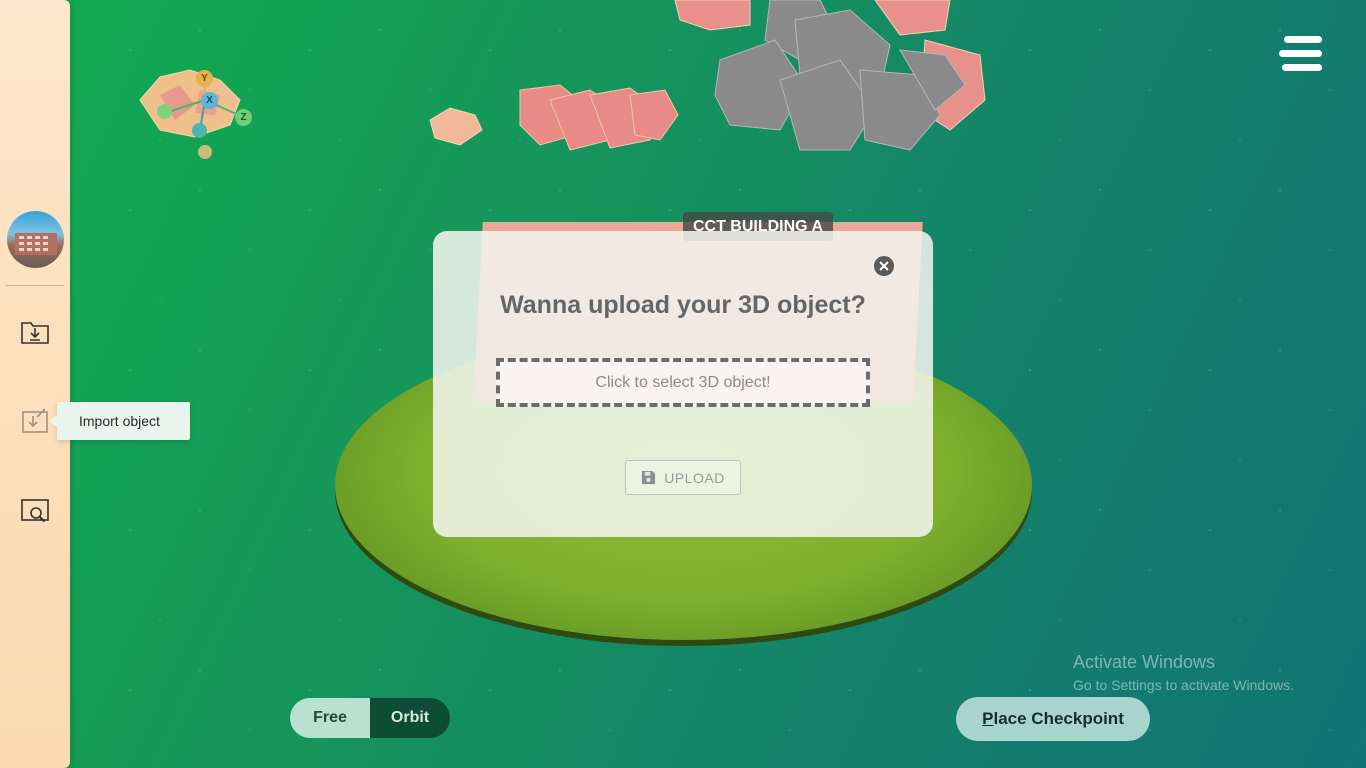  I want to click on close-icon, so click(884, 266).